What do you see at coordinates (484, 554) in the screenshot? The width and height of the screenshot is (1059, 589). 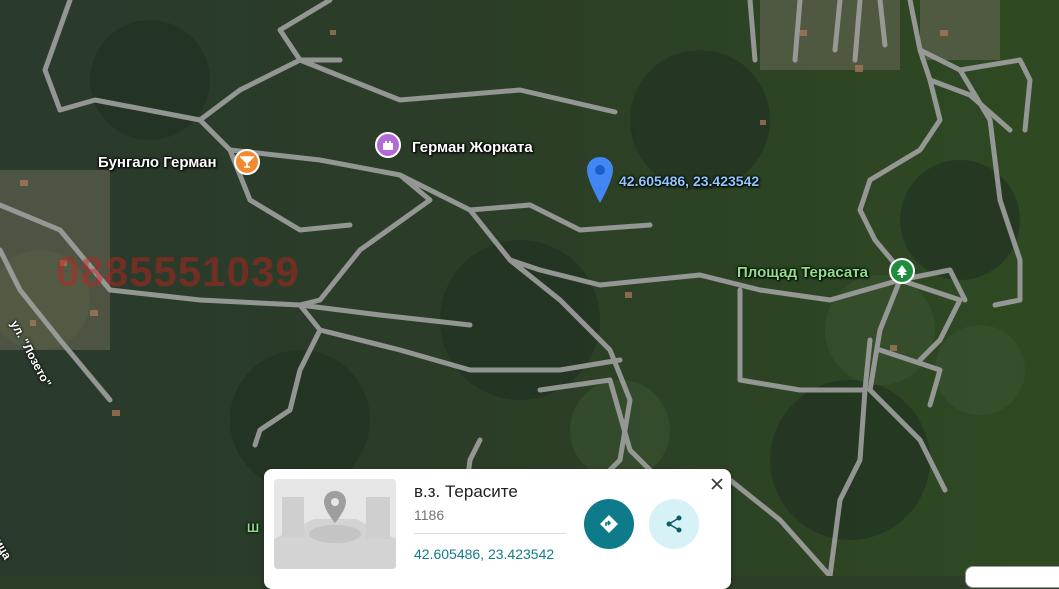 I see `place-coordinates: 42.605486, 23.423542` at bounding box center [484, 554].